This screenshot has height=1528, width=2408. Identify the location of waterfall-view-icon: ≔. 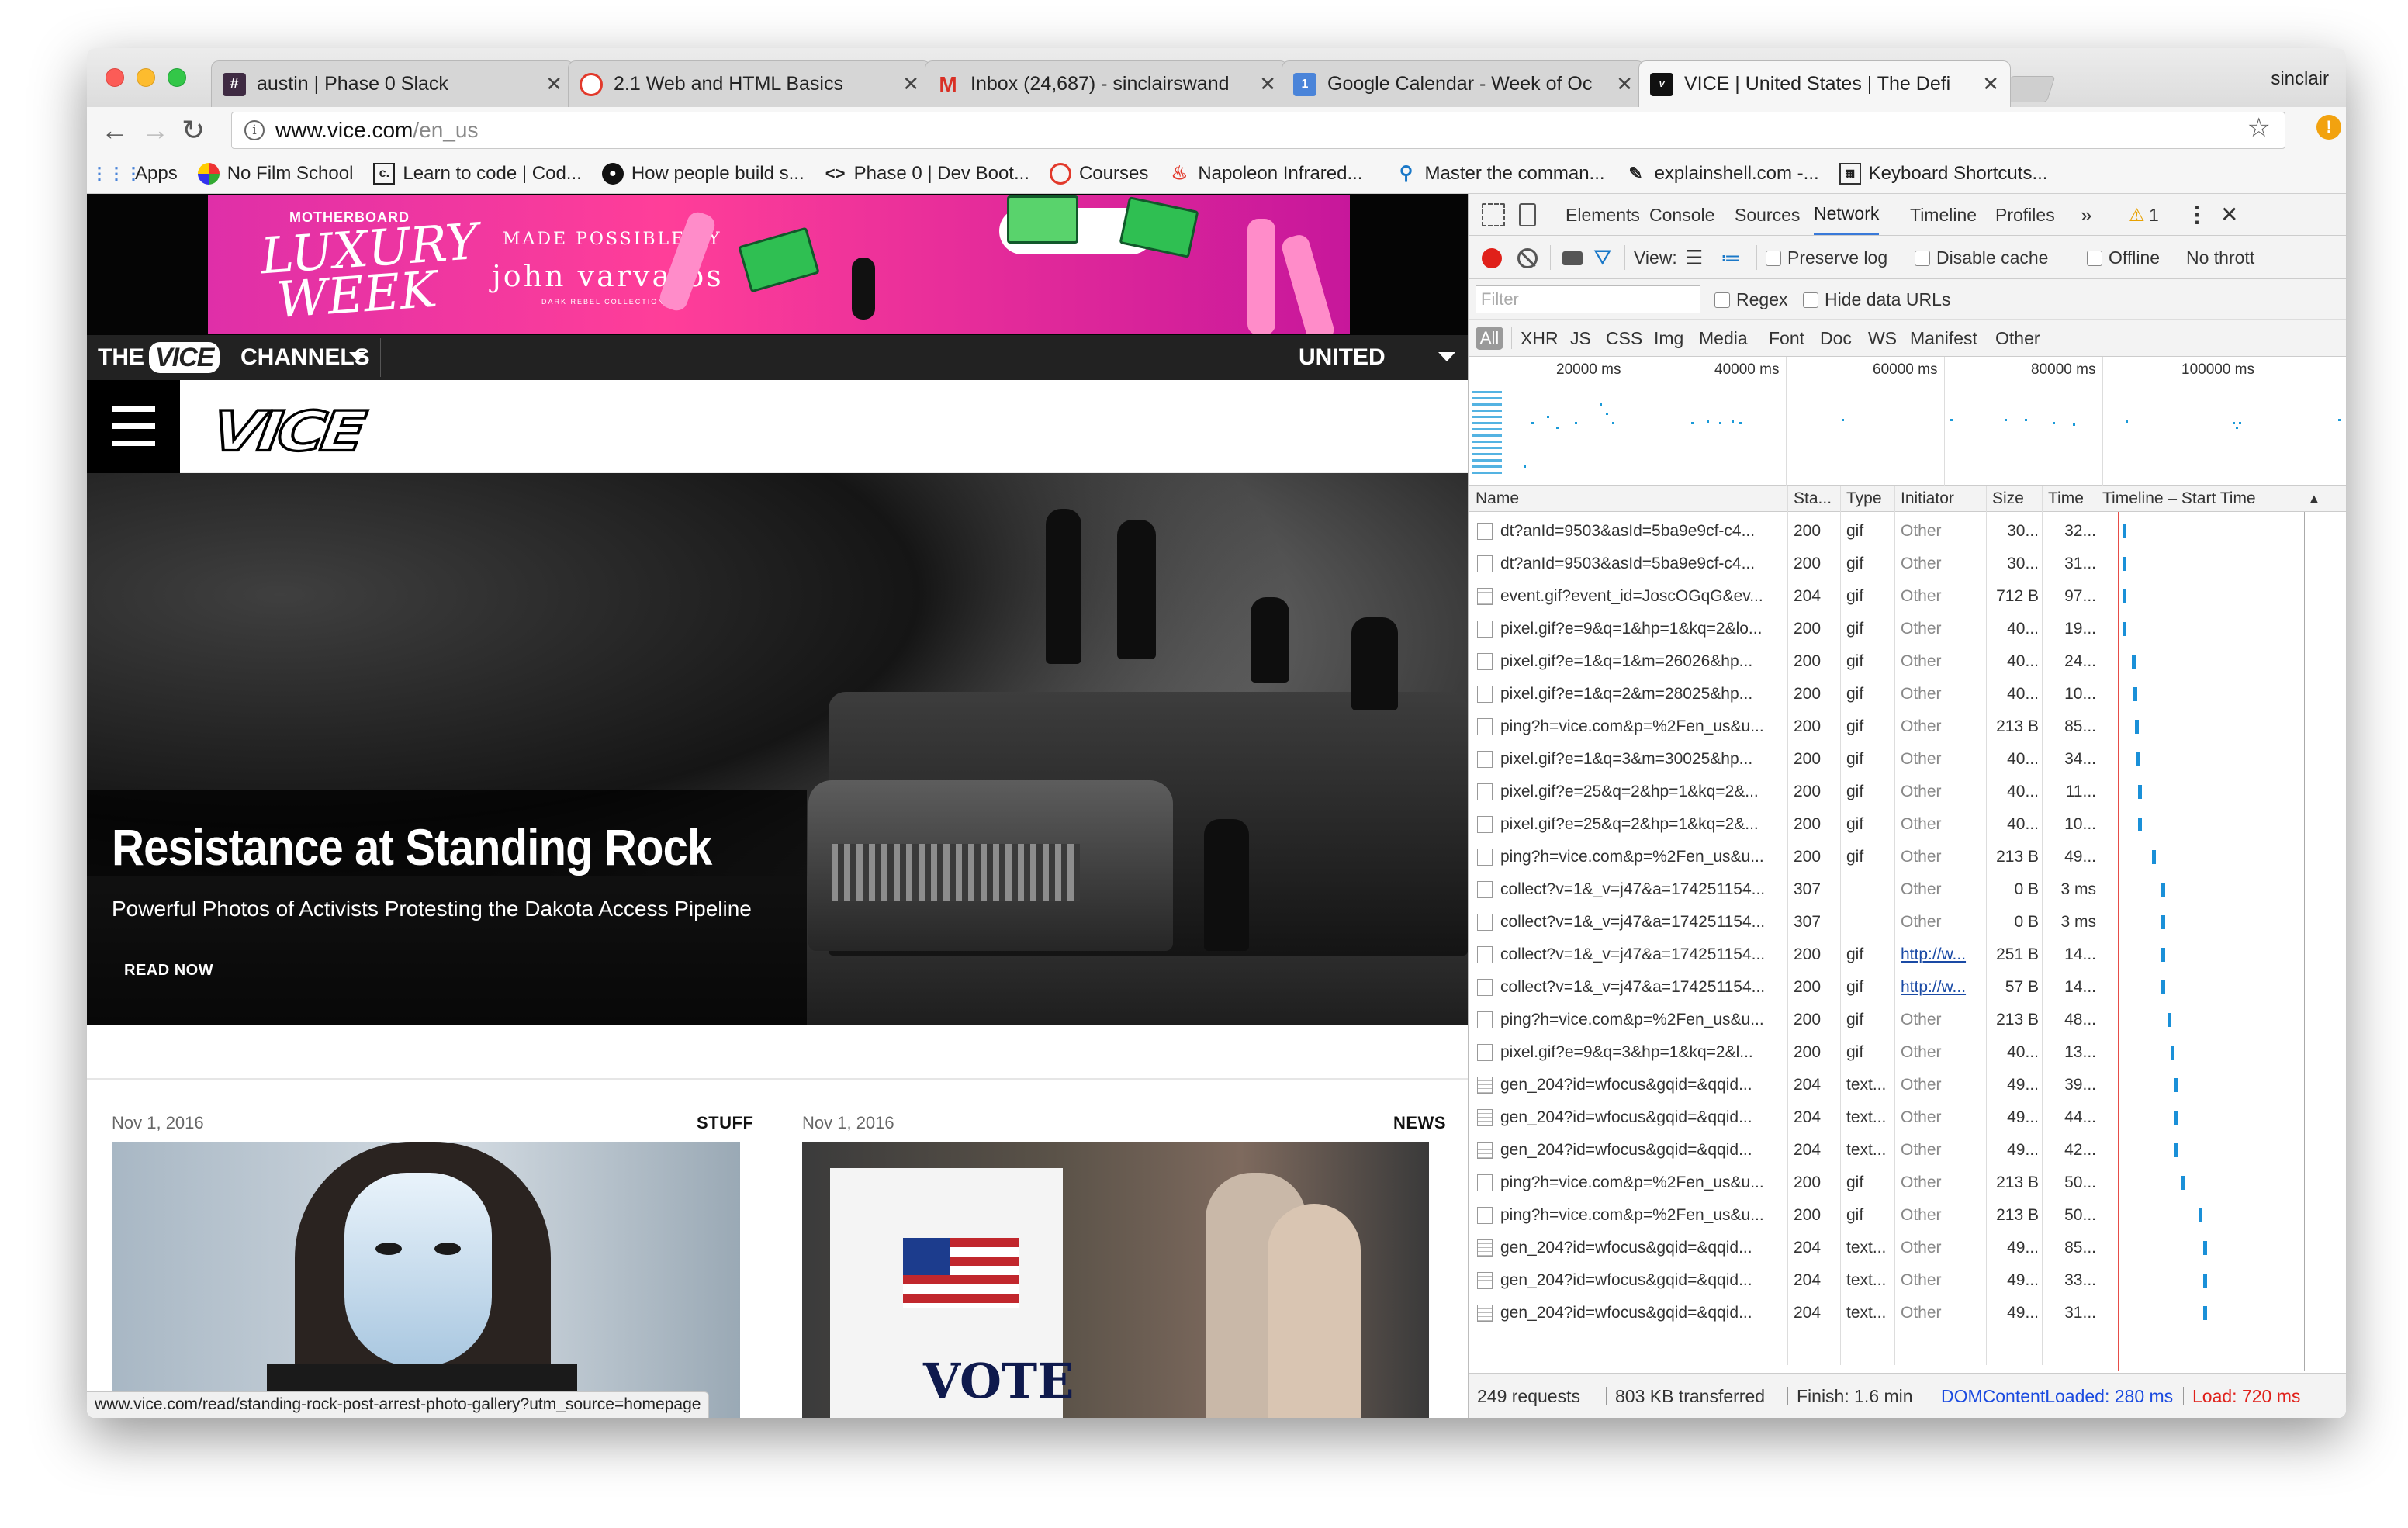
(1731, 257).